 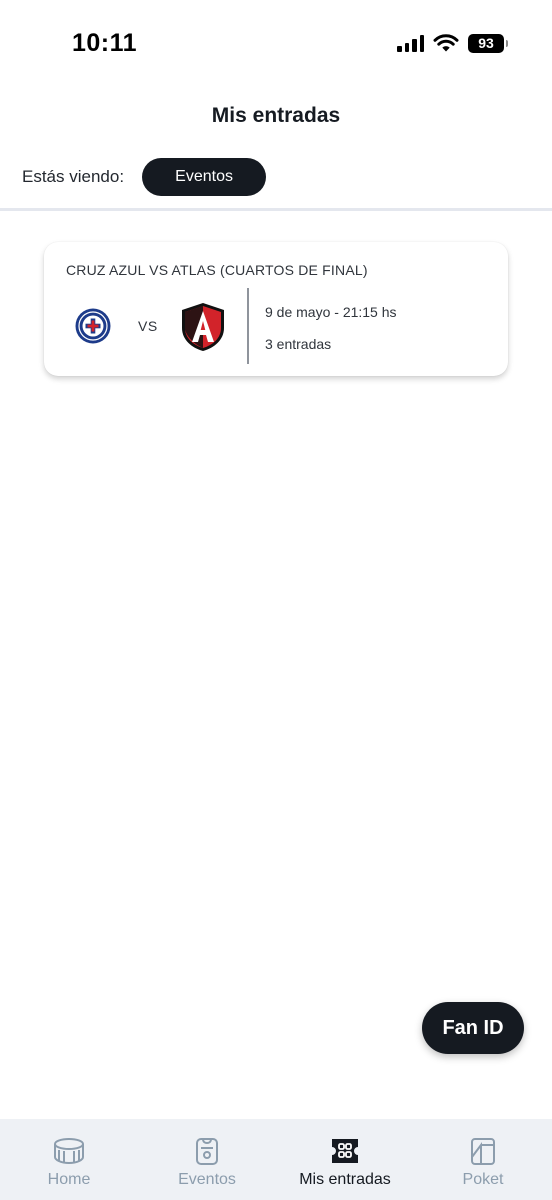 What do you see at coordinates (207, 1151) in the screenshot?
I see `ticket-icon` at bounding box center [207, 1151].